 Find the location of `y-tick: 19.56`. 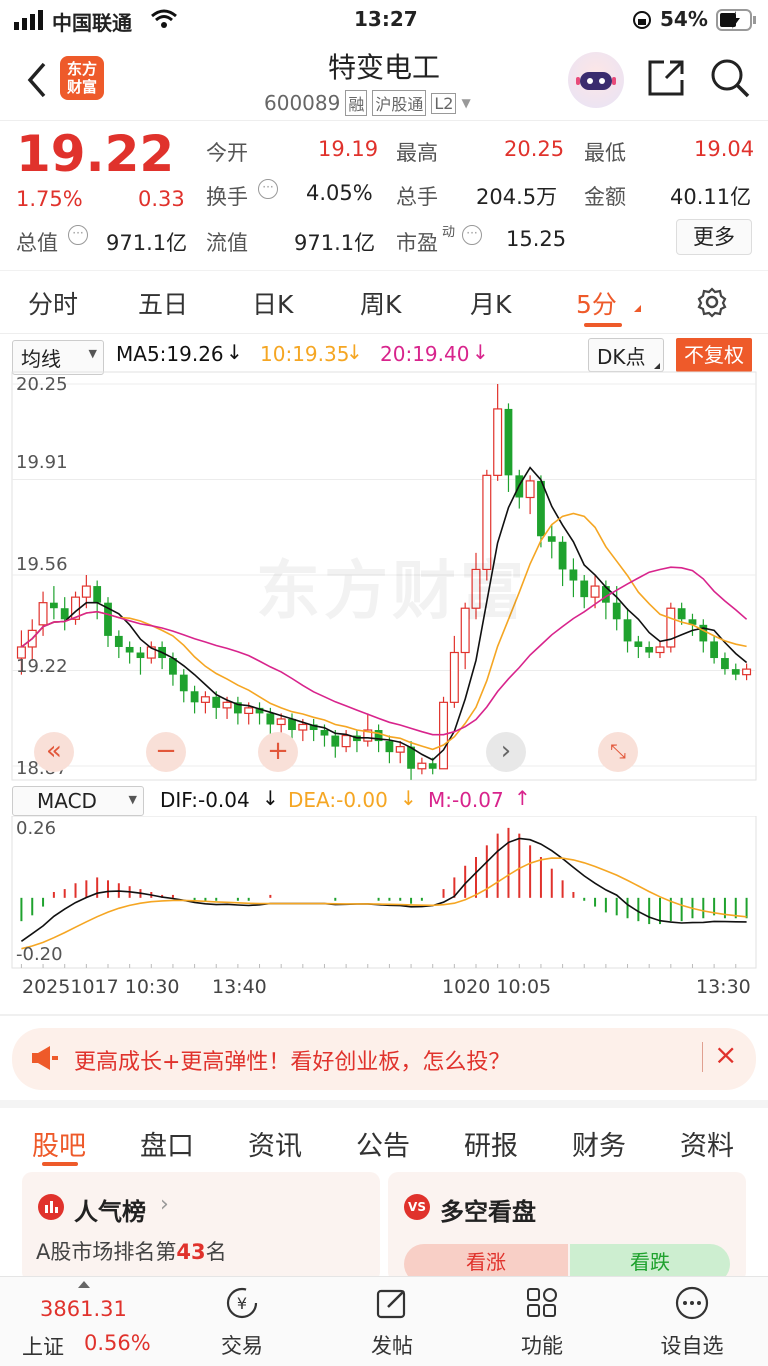

y-tick: 19.56 is located at coordinates (42, 564).